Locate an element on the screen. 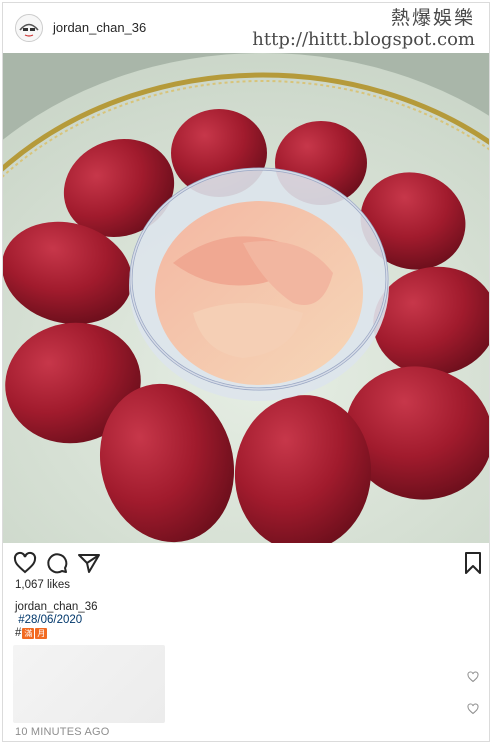 Image resolution: width=494 pixels, height=746 pixels. watermark-title: 熱爆娛樂 is located at coordinates (432, 18).